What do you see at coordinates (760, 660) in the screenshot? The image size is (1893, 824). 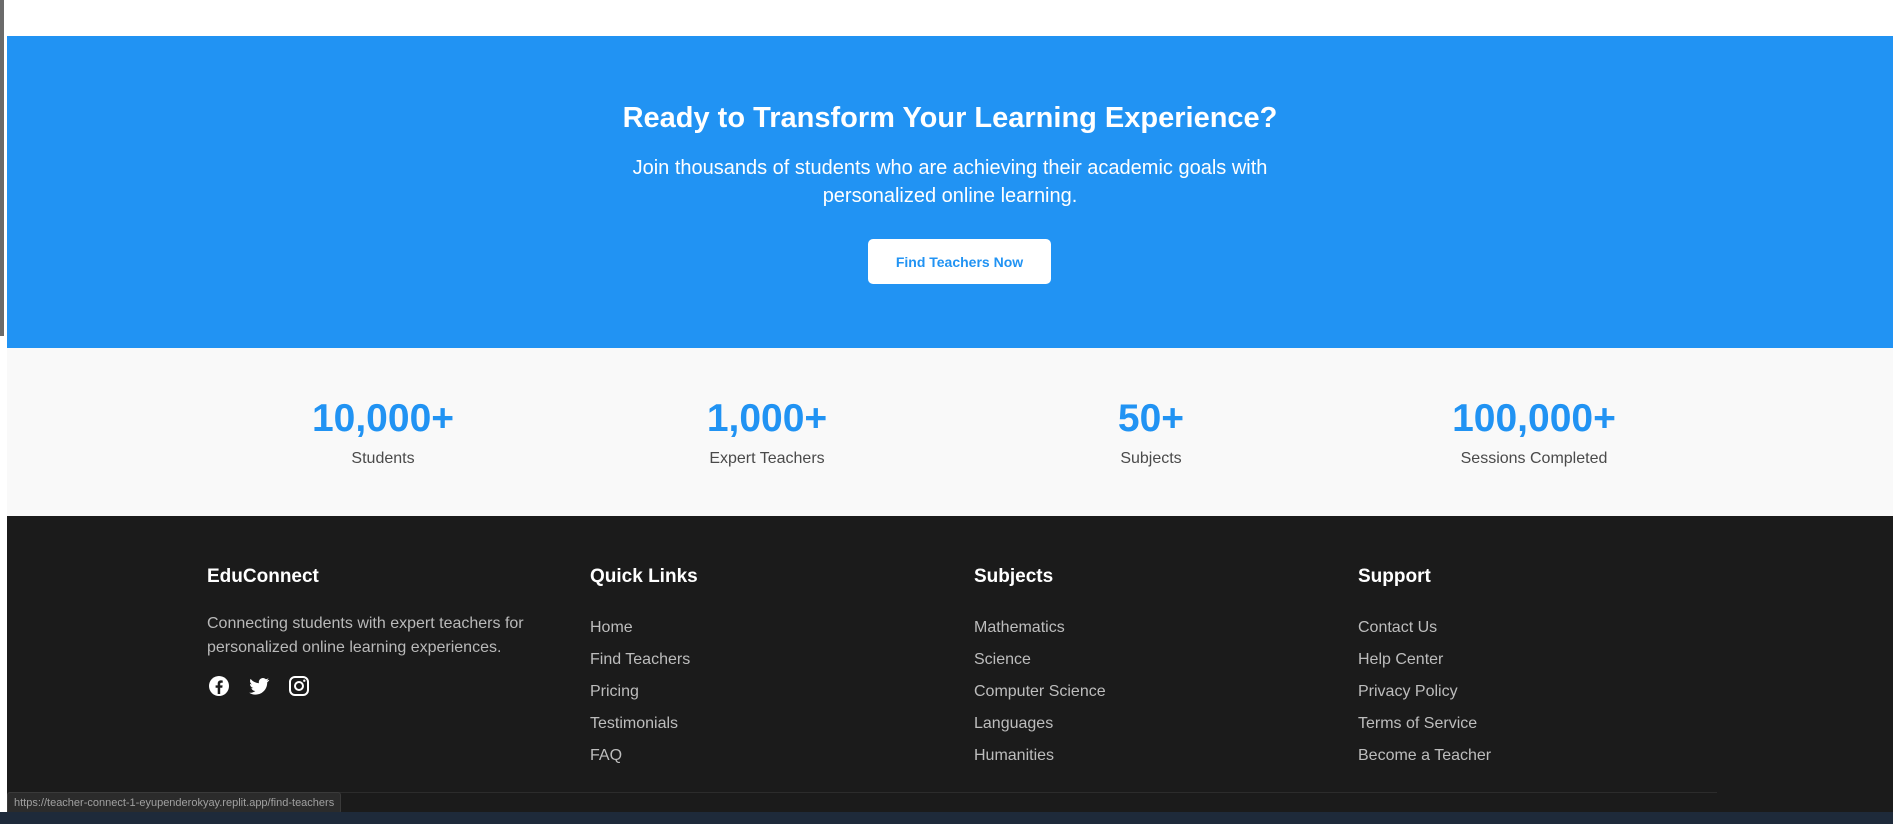 I see `footer-link-find-teachers: Find Teachers` at bounding box center [760, 660].